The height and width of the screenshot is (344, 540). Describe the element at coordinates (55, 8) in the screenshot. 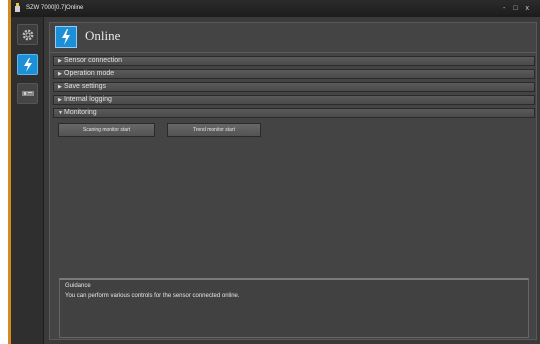

I see `window-title: SZW 7000[0.7]Online` at that location.